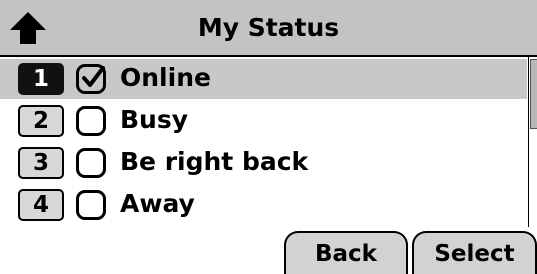 The height and width of the screenshot is (274, 537). I want to click on list-item-label: Online, so click(165, 77).